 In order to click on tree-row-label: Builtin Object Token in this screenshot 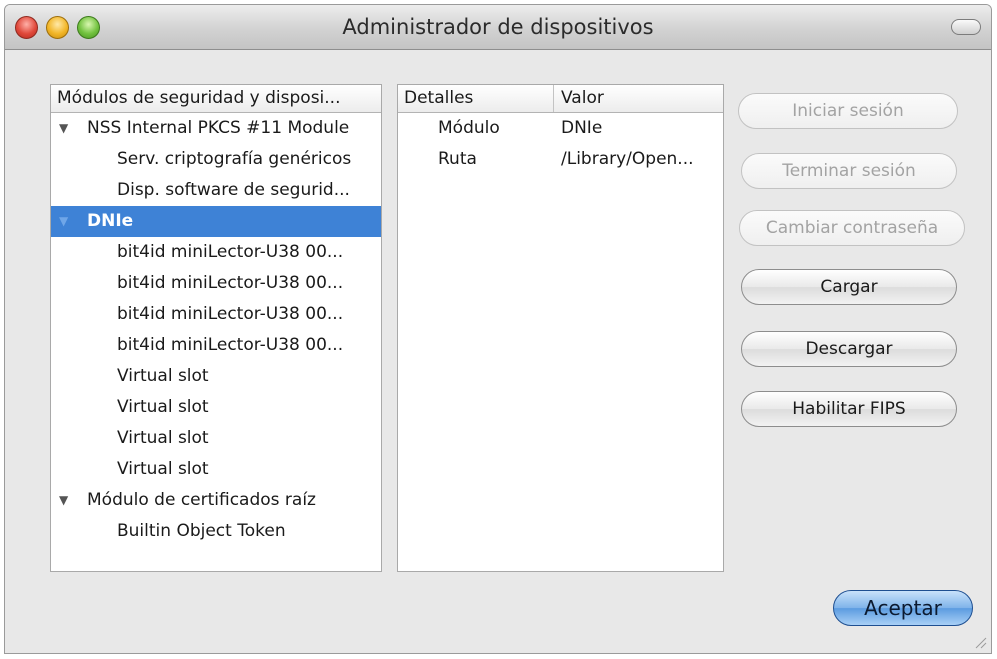, I will do `click(201, 531)`.